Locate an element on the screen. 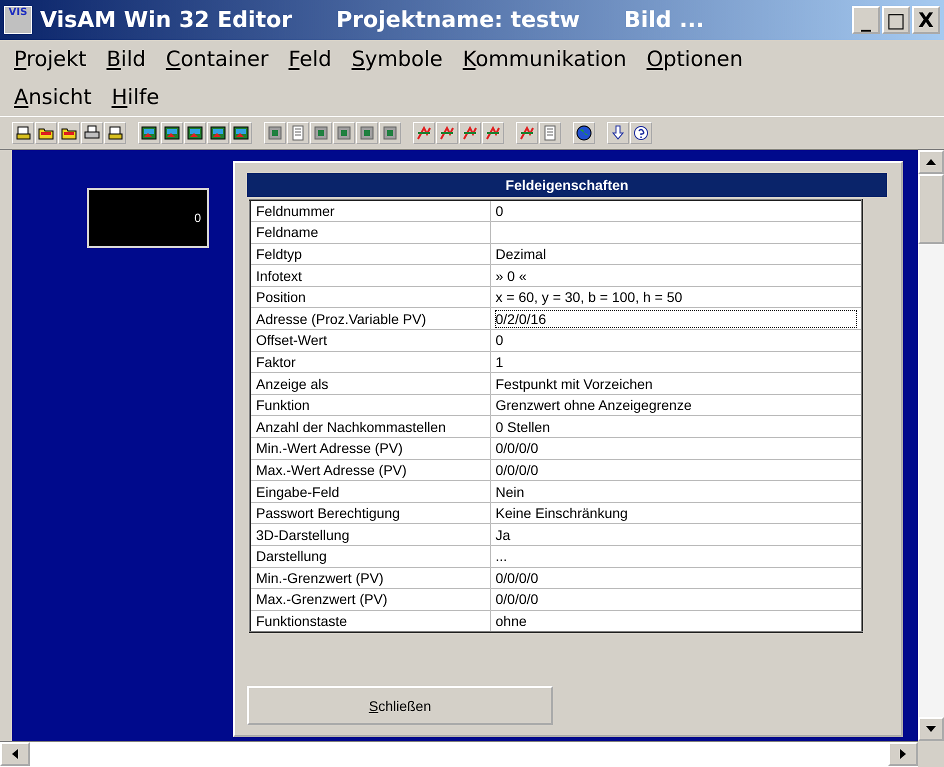  property-name: Max.-Wert Adresse (PV) is located at coordinates (370, 470).